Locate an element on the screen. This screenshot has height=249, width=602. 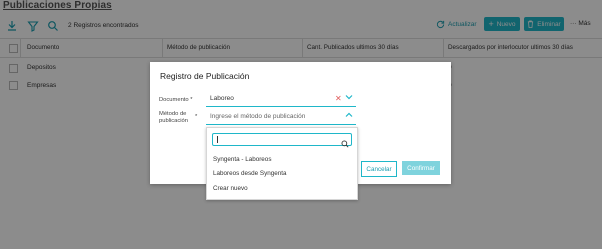
confirm-button: Confirmar is located at coordinates (421, 168).